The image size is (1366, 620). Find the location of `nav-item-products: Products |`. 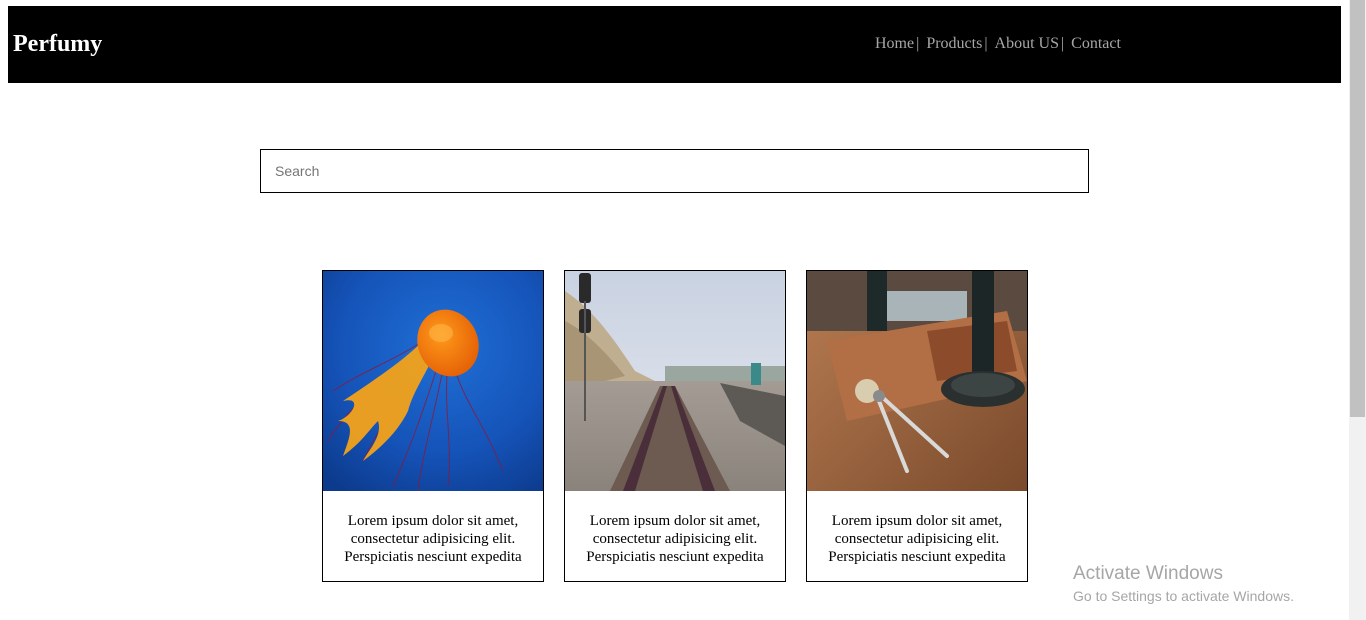

nav-item-products: Products | is located at coordinates (960, 44).